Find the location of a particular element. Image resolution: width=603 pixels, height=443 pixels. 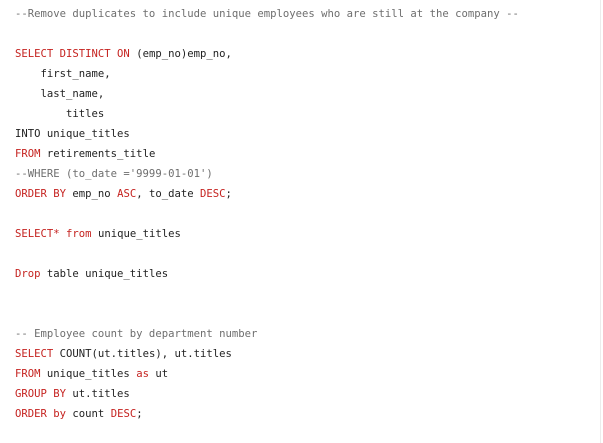

sql-text: COUNT(ut.titles), ut.titles is located at coordinates (142, 354).